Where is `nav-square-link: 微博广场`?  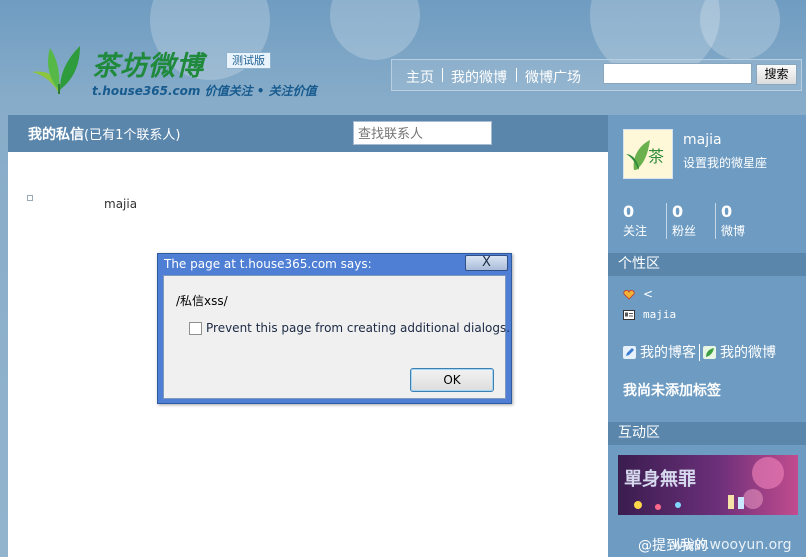 nav-square-link: 微博广场 is located at coordinates (553, 77).